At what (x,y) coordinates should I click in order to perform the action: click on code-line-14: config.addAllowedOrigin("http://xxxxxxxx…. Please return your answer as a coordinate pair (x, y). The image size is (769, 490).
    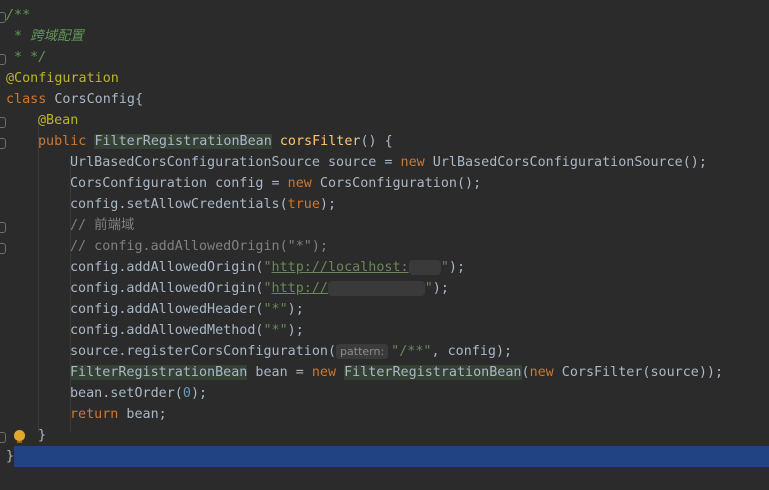
    Looking at the image, I should click on (259, 288).